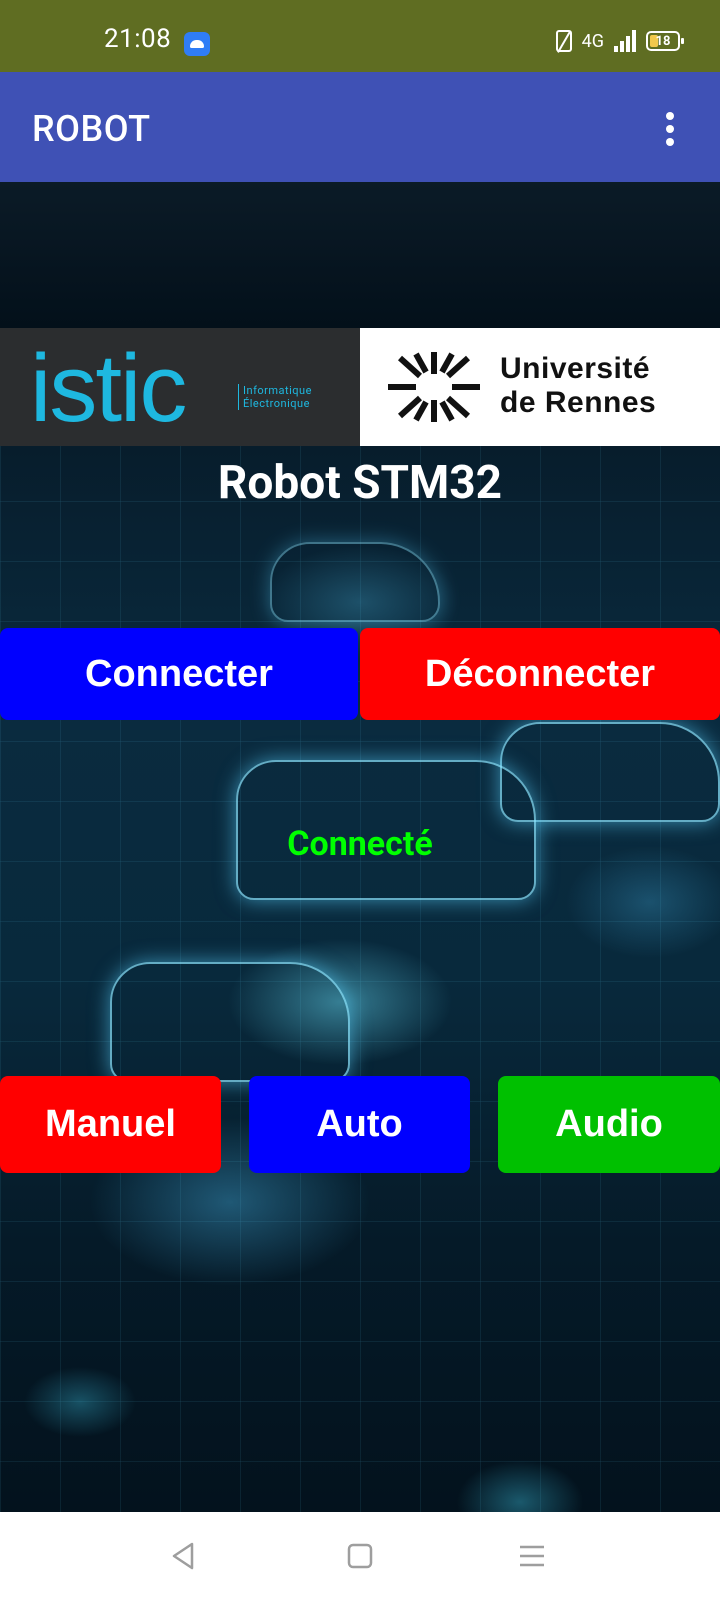 This screenshot has width=720, height=1600. I want to click on university-name-line2: de Rennes, so click(578, 402).